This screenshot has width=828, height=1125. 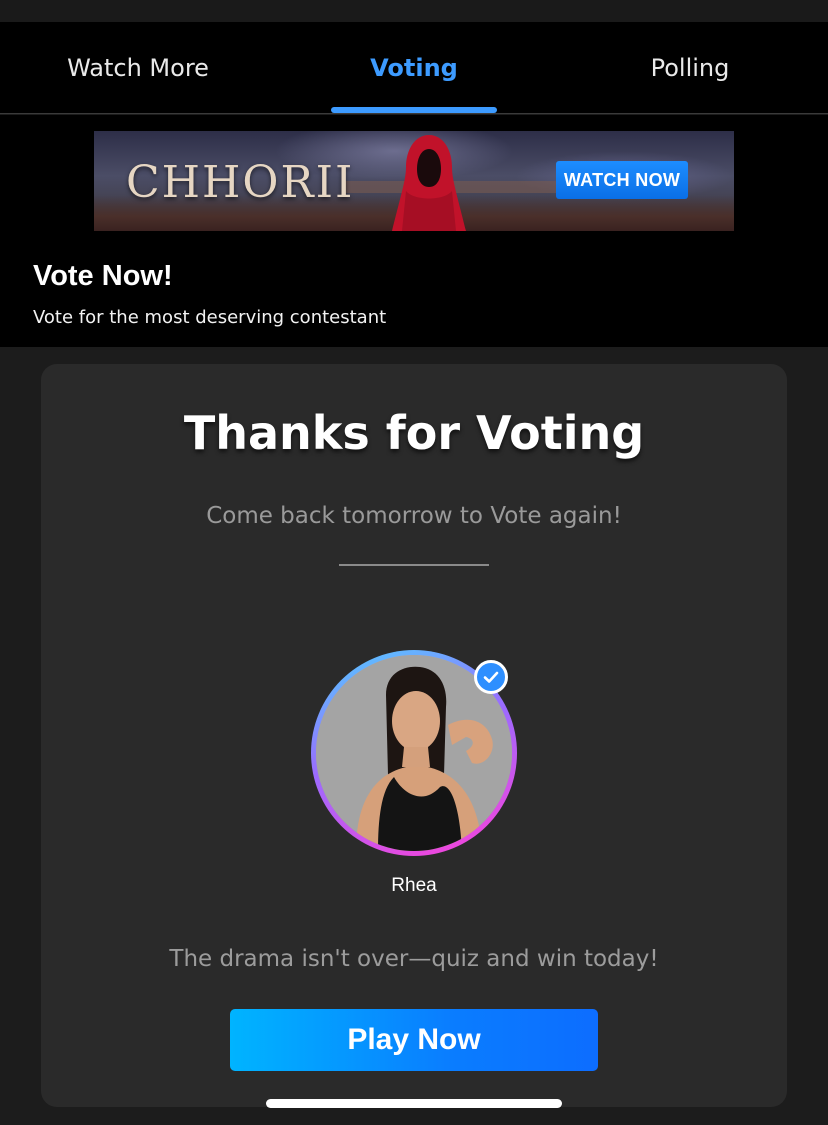 I want to click on watch-now-button: WATCH NOW, so click(x=622, y=180).